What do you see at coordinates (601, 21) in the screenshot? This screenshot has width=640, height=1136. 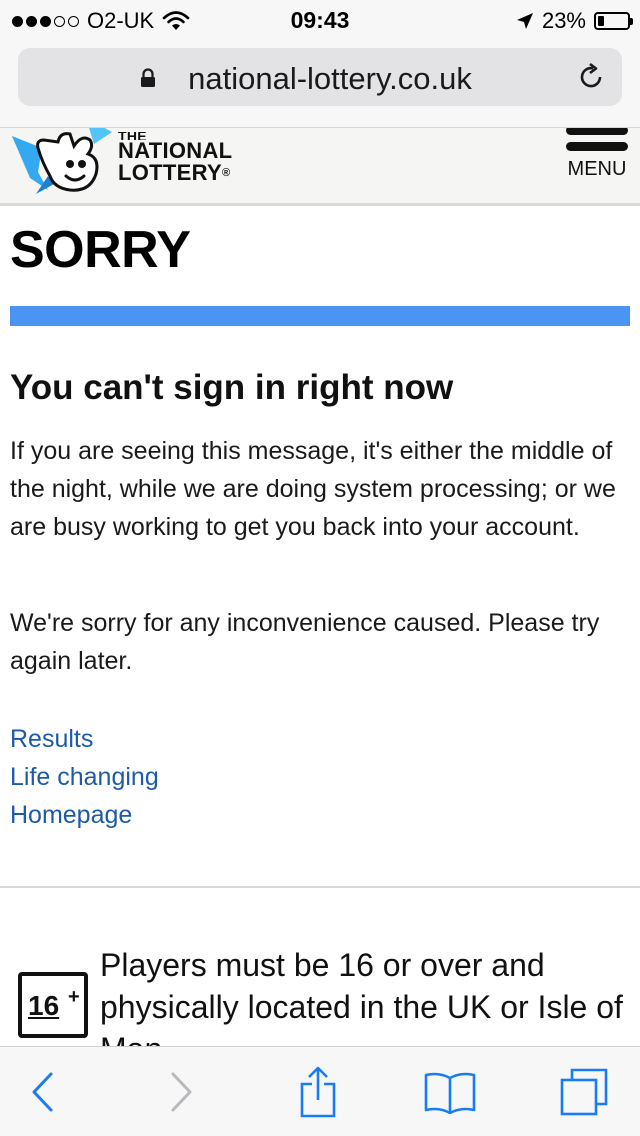 I see `battery-level` at bounding box center [601, 21].